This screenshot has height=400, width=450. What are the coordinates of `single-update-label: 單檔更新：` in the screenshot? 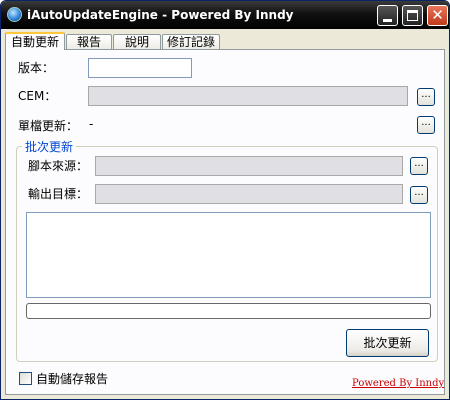 It's located at (48, 126).